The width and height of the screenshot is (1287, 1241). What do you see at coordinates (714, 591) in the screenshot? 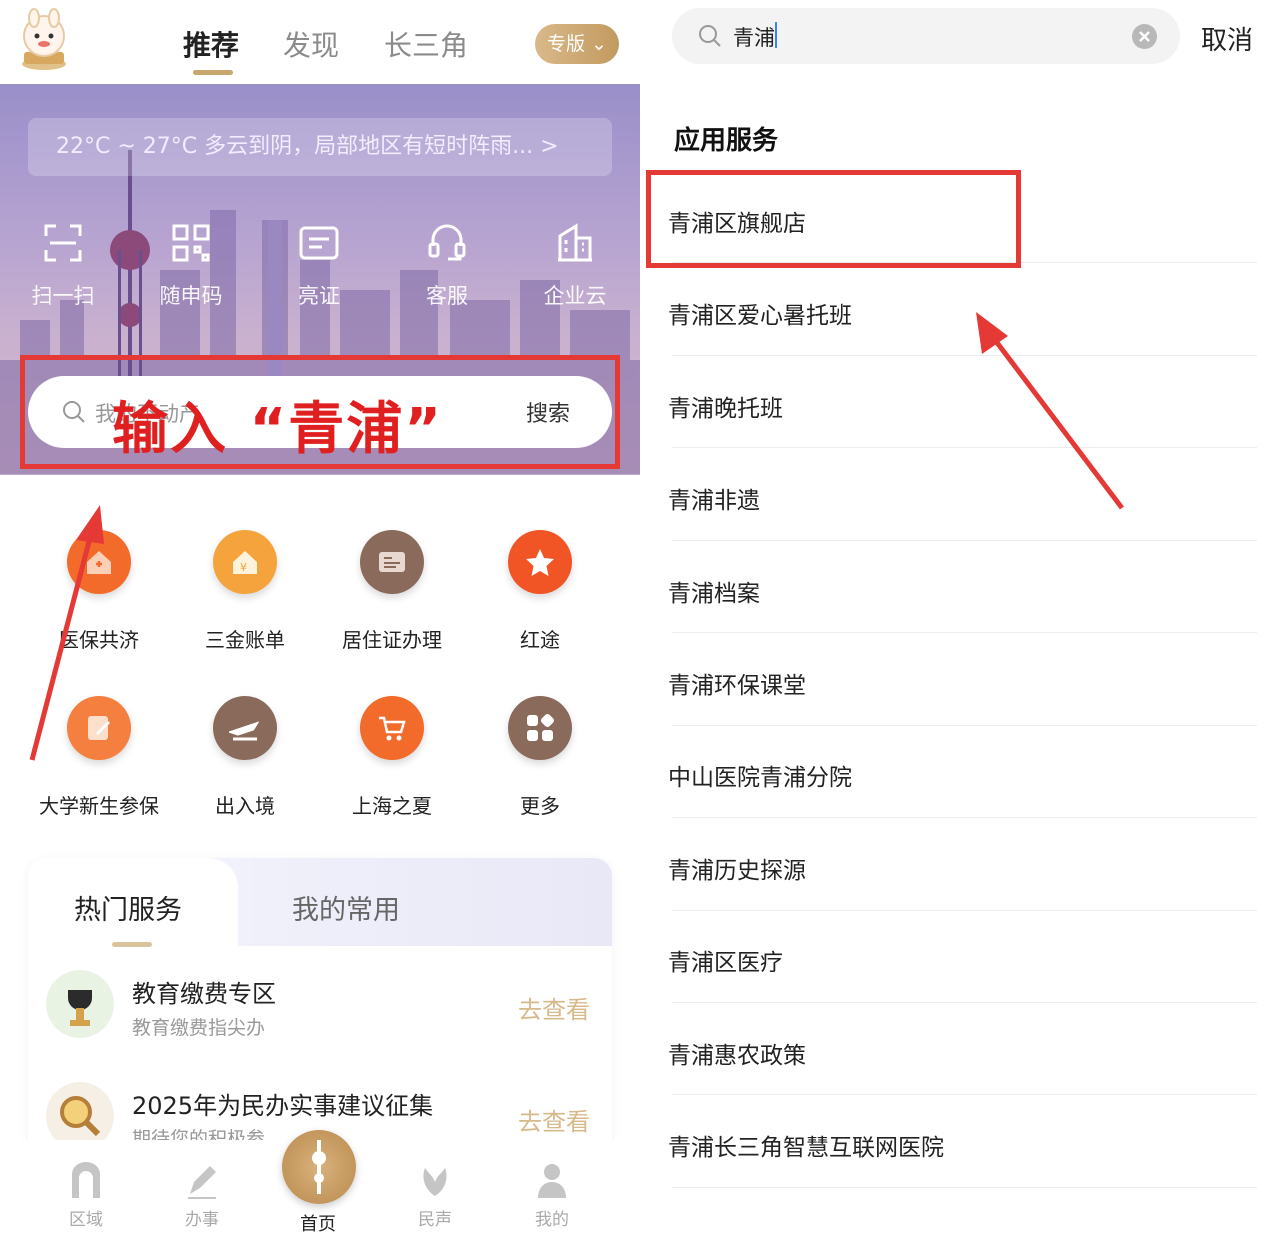
I see `result-item: 青浦档案` at bounding box center [714, 591].